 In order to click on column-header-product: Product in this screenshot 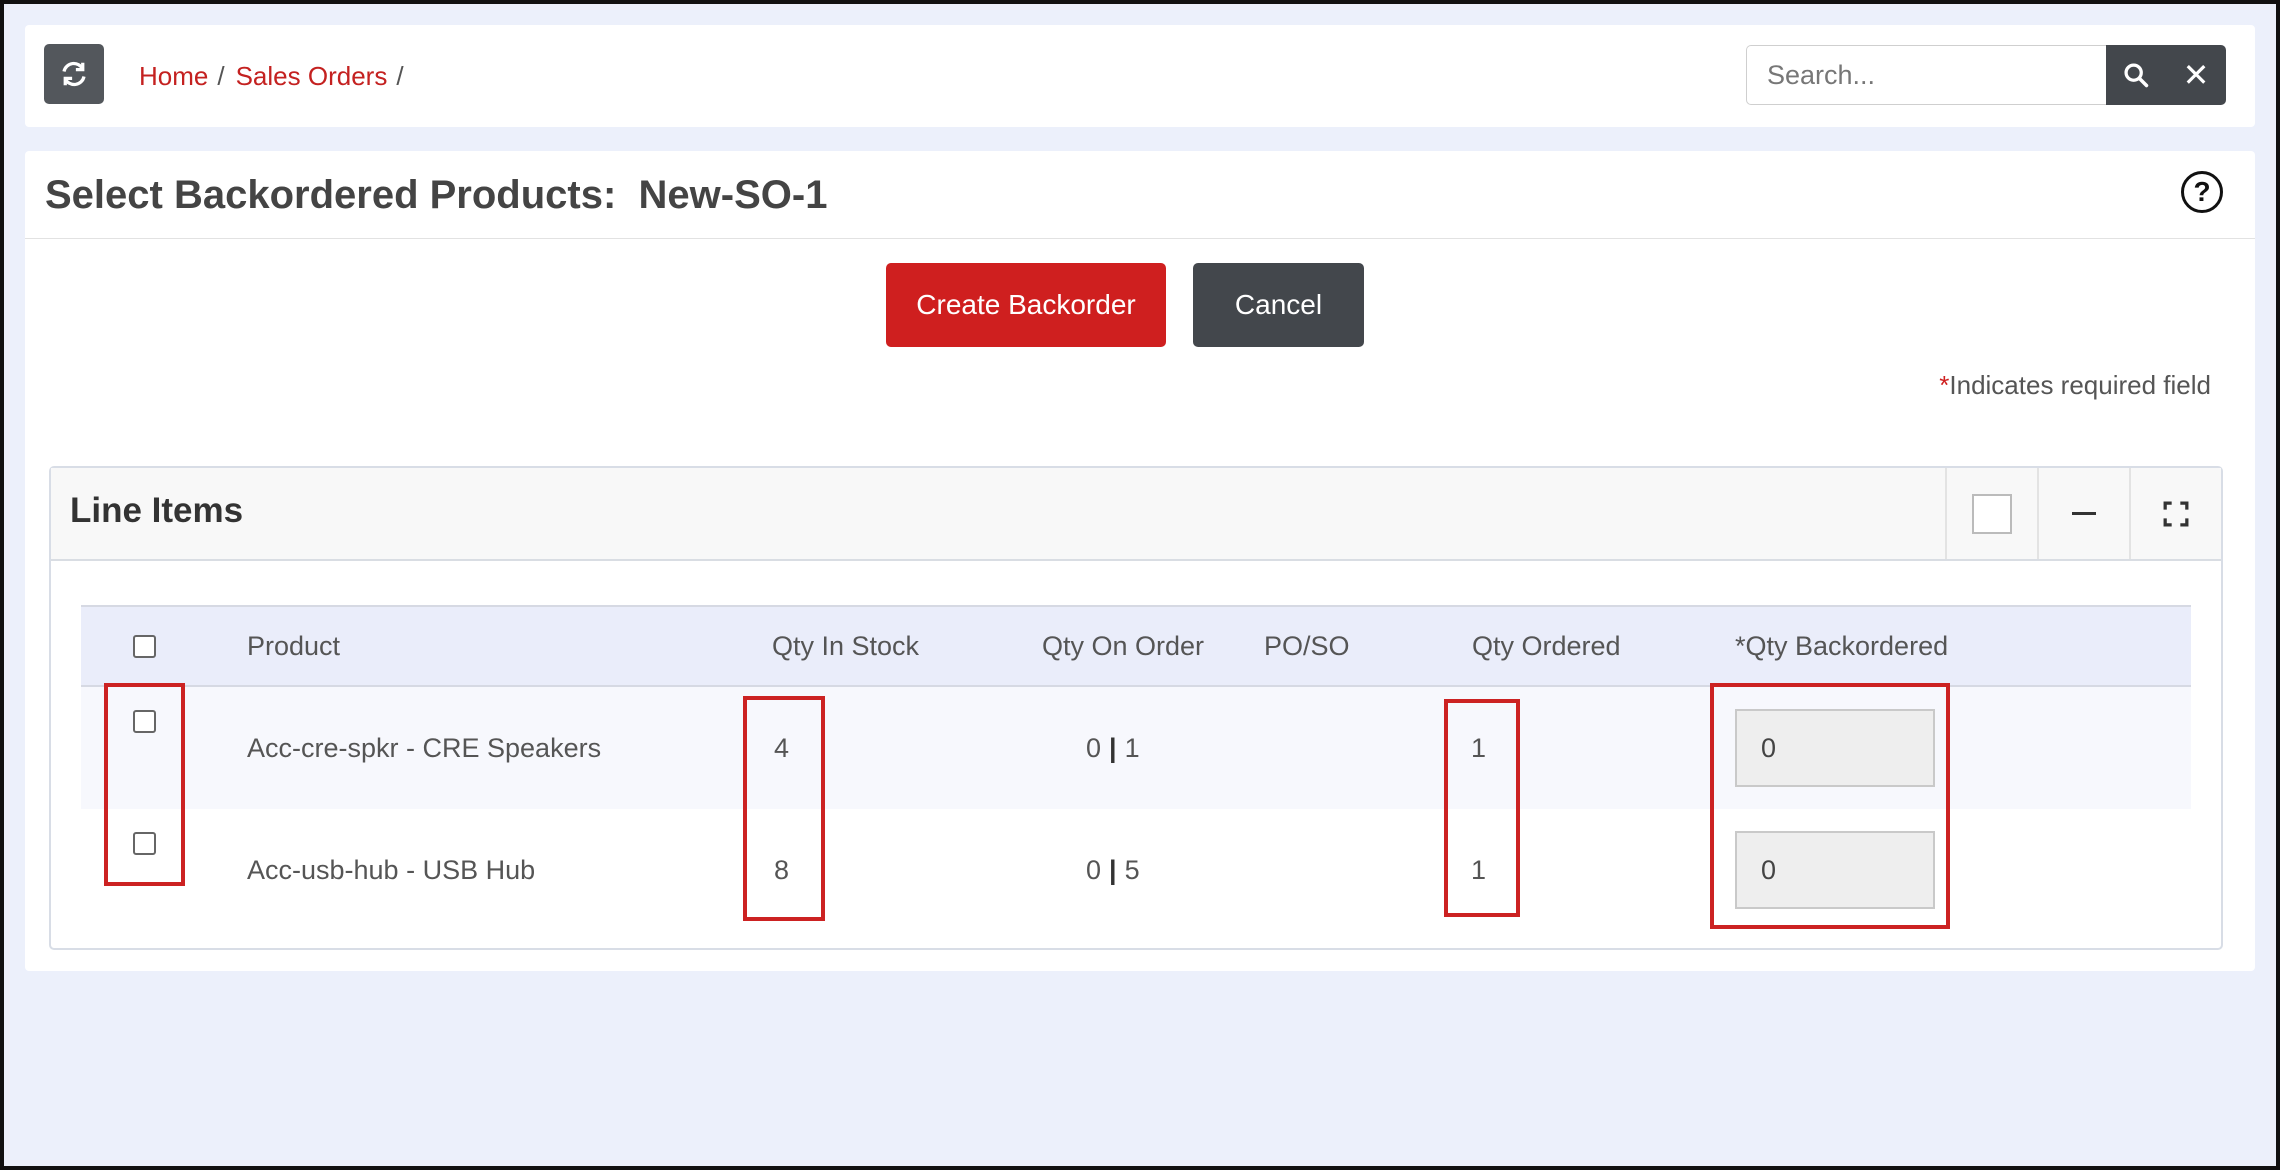, I will do `click(293, 646)`.